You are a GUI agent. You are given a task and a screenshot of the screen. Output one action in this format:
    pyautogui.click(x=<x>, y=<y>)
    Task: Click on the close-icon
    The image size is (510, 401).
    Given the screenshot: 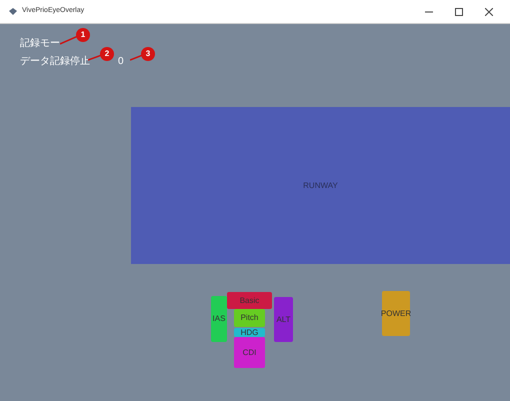 What is the action you would take?
    pyautogui.click(x=489, y=12)
    